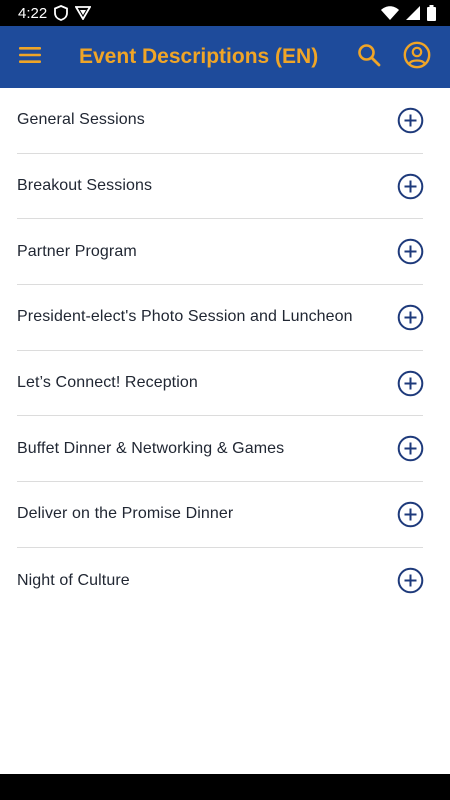  I want to click on list-item: Deliver on the Promise Dinner, so click(220, 515).